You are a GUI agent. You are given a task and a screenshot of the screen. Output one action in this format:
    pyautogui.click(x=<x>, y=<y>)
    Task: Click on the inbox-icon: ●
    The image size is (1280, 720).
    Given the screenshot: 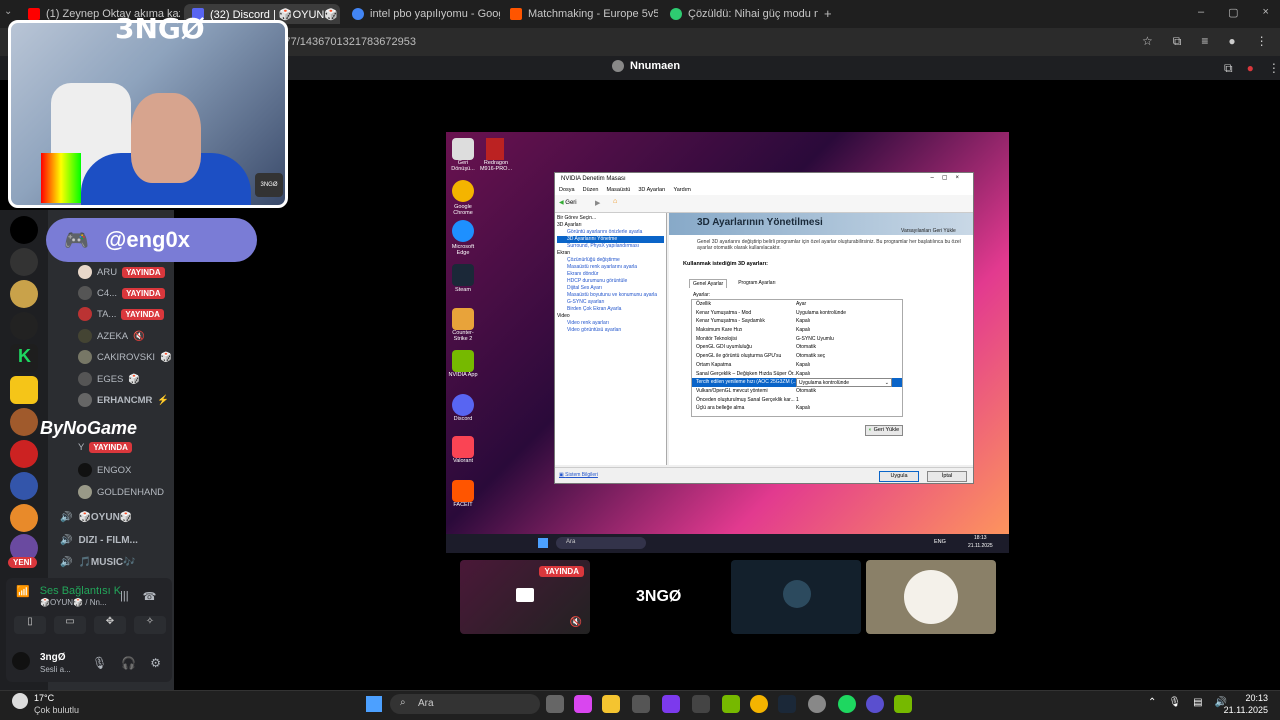 What is the action you would take?
    pyautogui.click(x=1250, y=68)
    